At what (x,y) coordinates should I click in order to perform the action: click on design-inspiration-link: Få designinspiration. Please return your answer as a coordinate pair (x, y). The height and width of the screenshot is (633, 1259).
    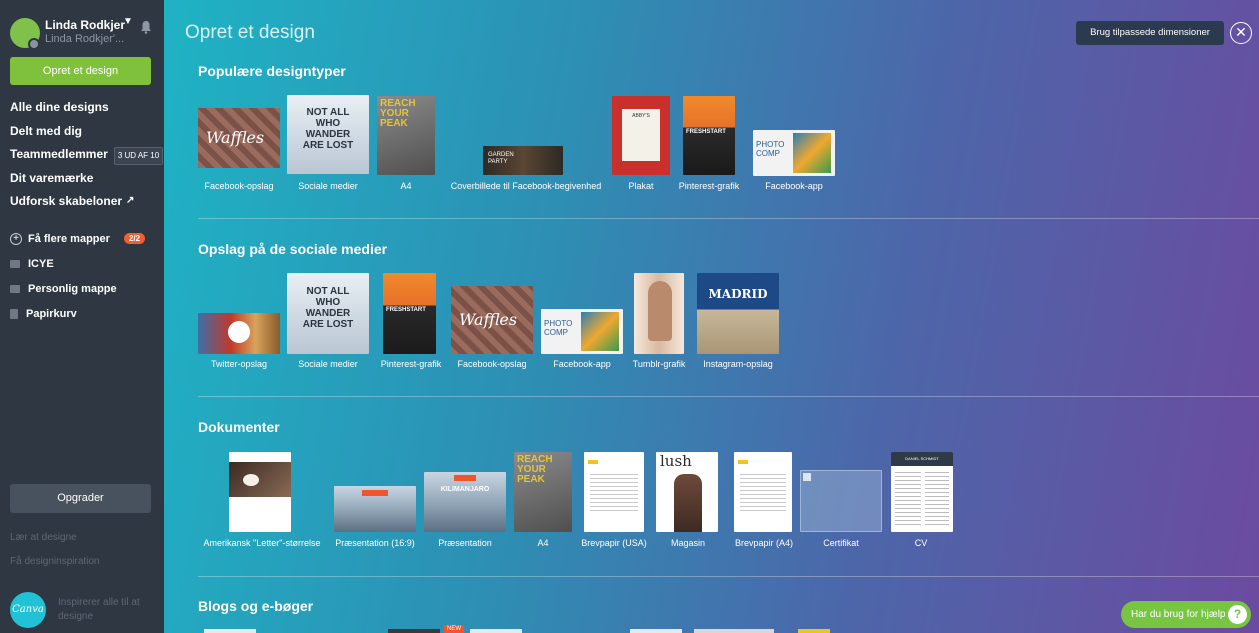
    Looking at the image, I should click on (55, 561).